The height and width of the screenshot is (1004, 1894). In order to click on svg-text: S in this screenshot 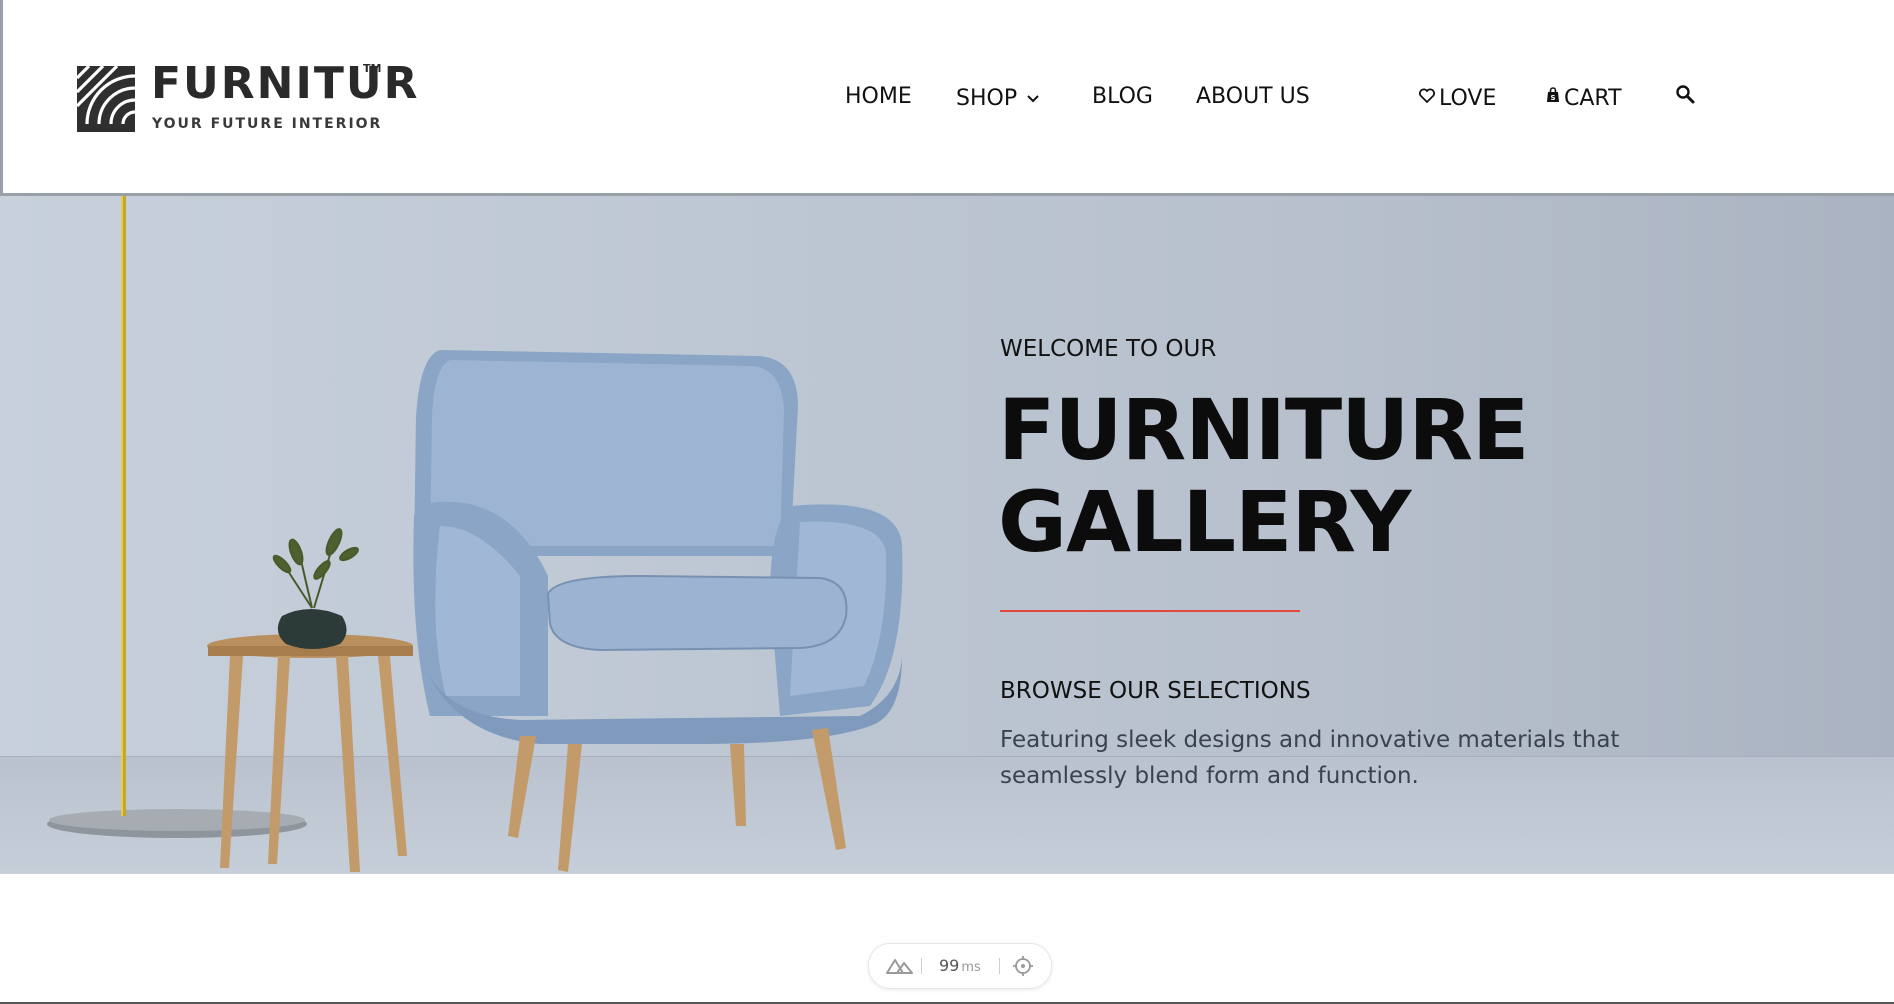, I will do `click(1552, 98)`.